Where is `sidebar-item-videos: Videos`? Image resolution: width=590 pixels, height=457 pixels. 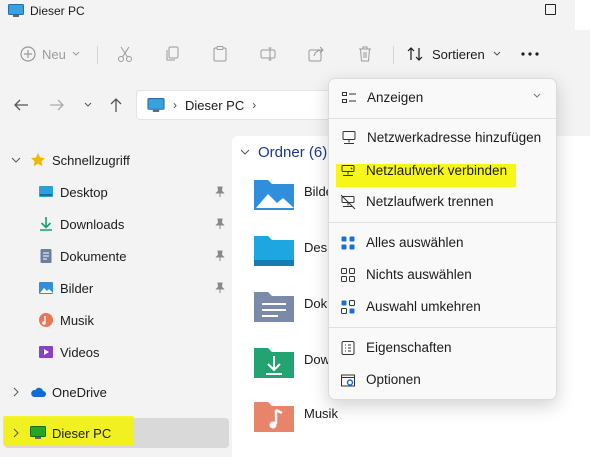
sidebar-item-videos: Videos is located at coordinates (116, 352).